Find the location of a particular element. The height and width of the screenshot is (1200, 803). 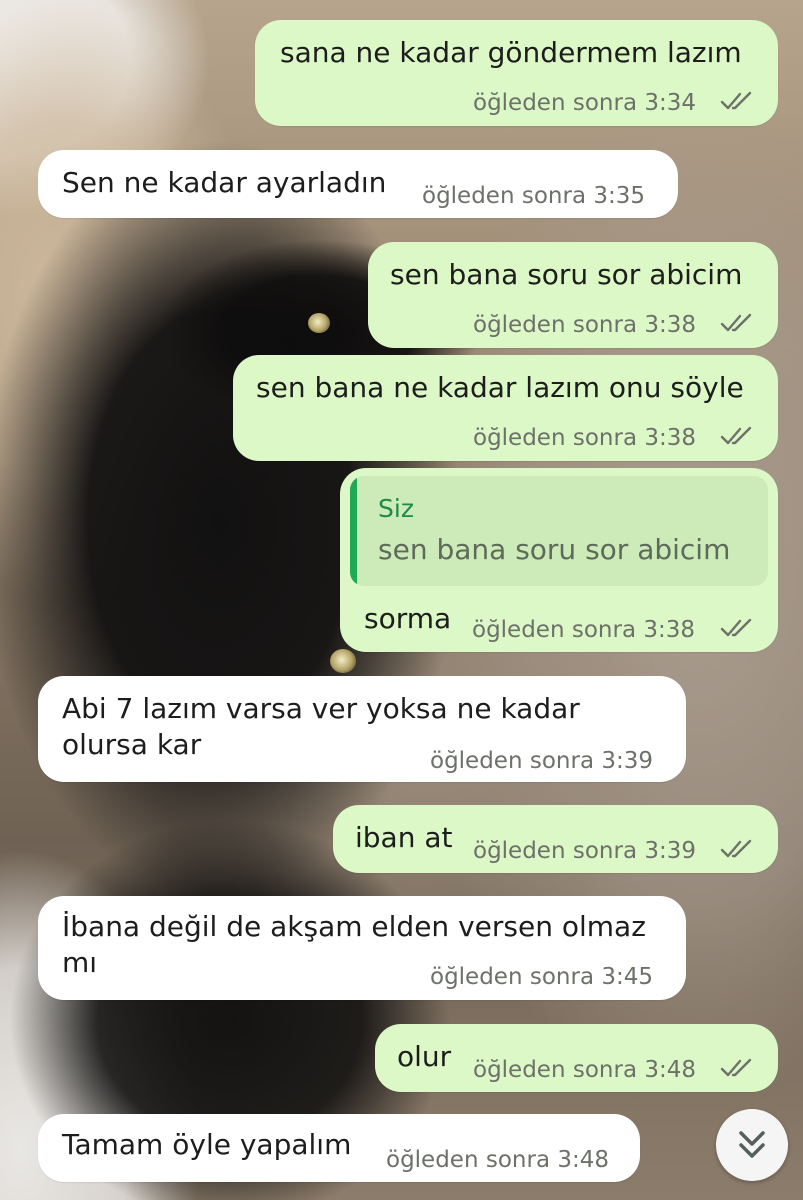

quoted-message: Siz sen bana soru sor abicim is located at coordinates (559, 531).